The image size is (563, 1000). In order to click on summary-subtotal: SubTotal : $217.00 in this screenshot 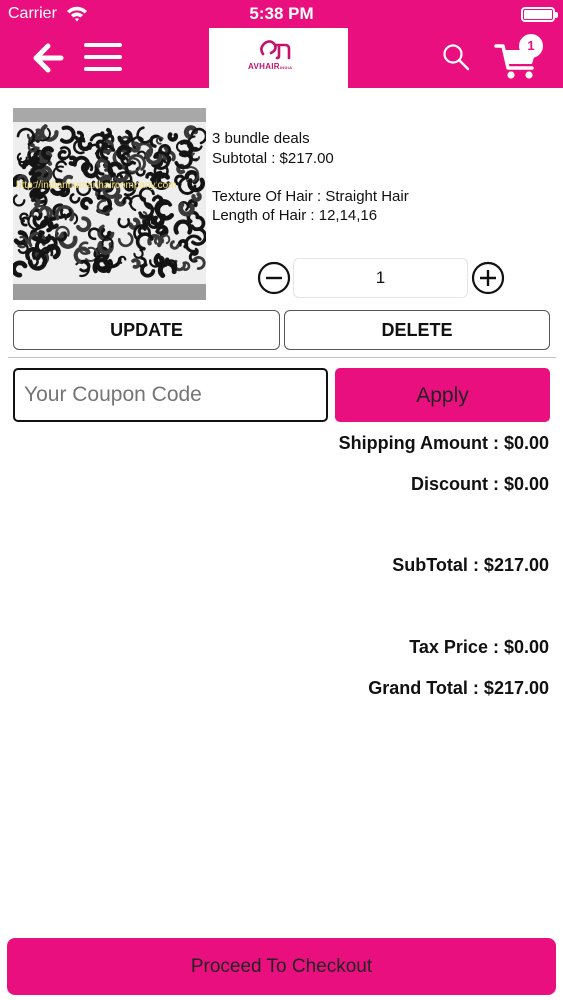, I will do `click(470, 565)`.